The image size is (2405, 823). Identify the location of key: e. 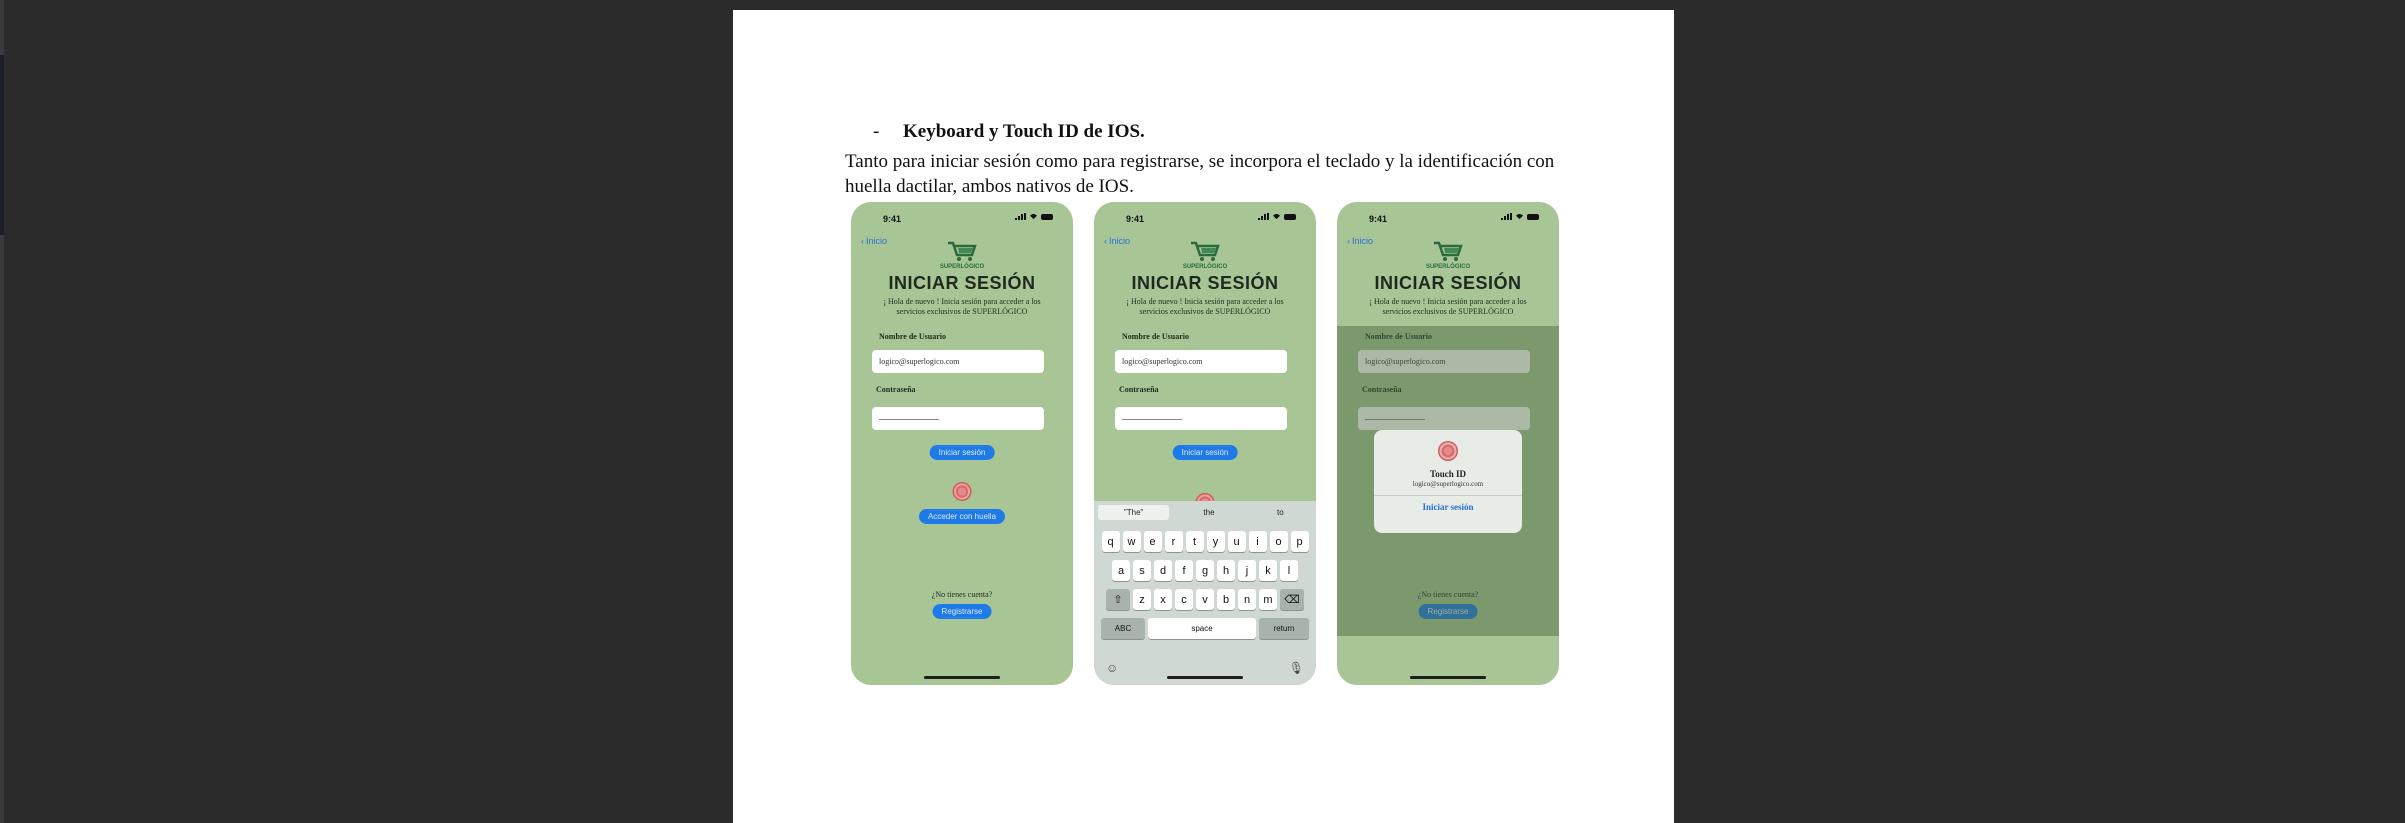
(1152, 541).